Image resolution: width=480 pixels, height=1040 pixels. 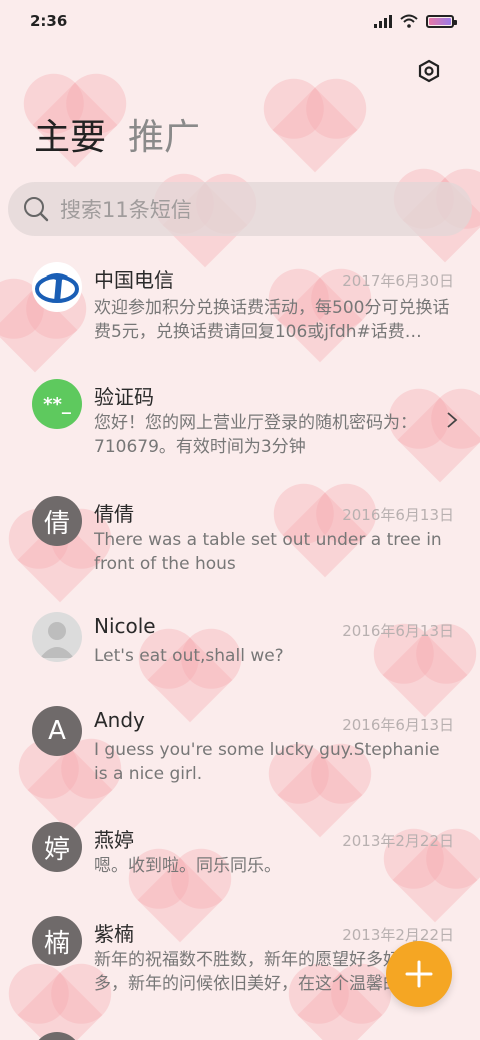 I want to click on status-time: 2:36, so click(x=49, y=21).